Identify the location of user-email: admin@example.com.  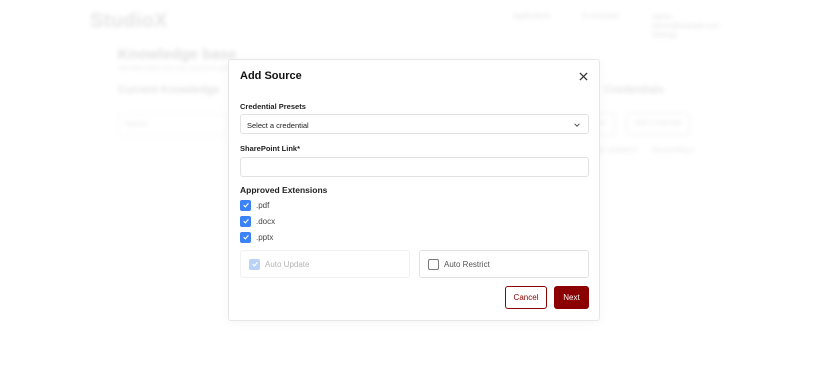
(686, 26).